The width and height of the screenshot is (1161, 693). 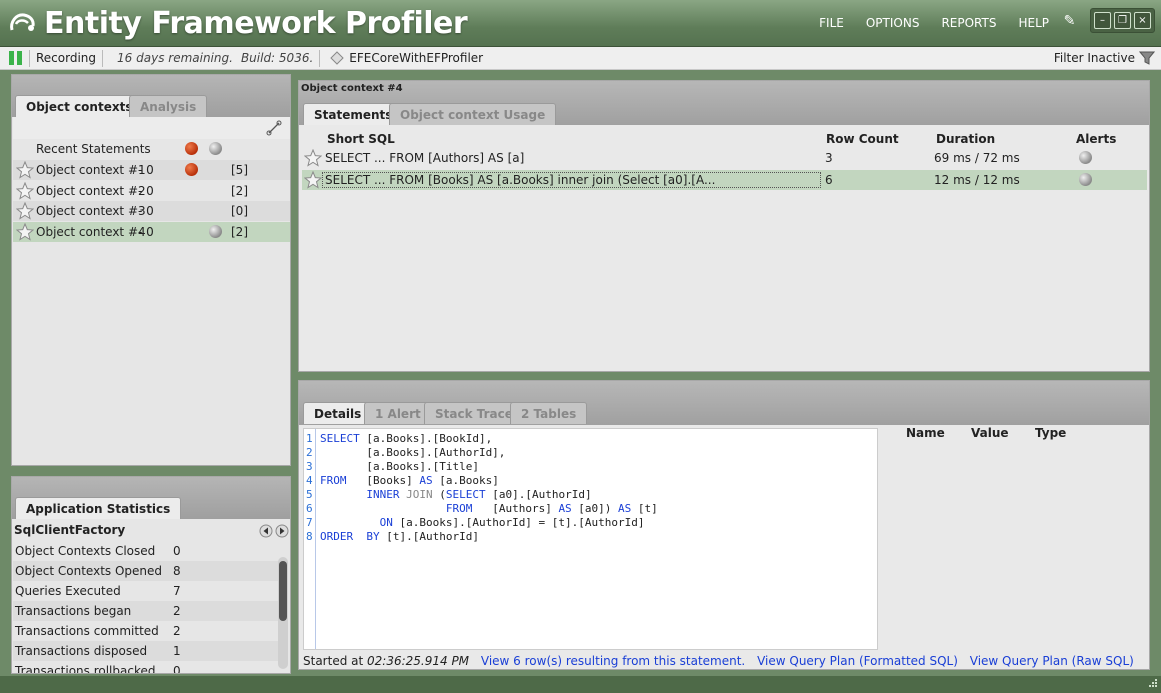 What do you see at coordinates (73, 611) in the screenshot?
I see `stat-name: Transactions began` at bounding box center [73, 611].